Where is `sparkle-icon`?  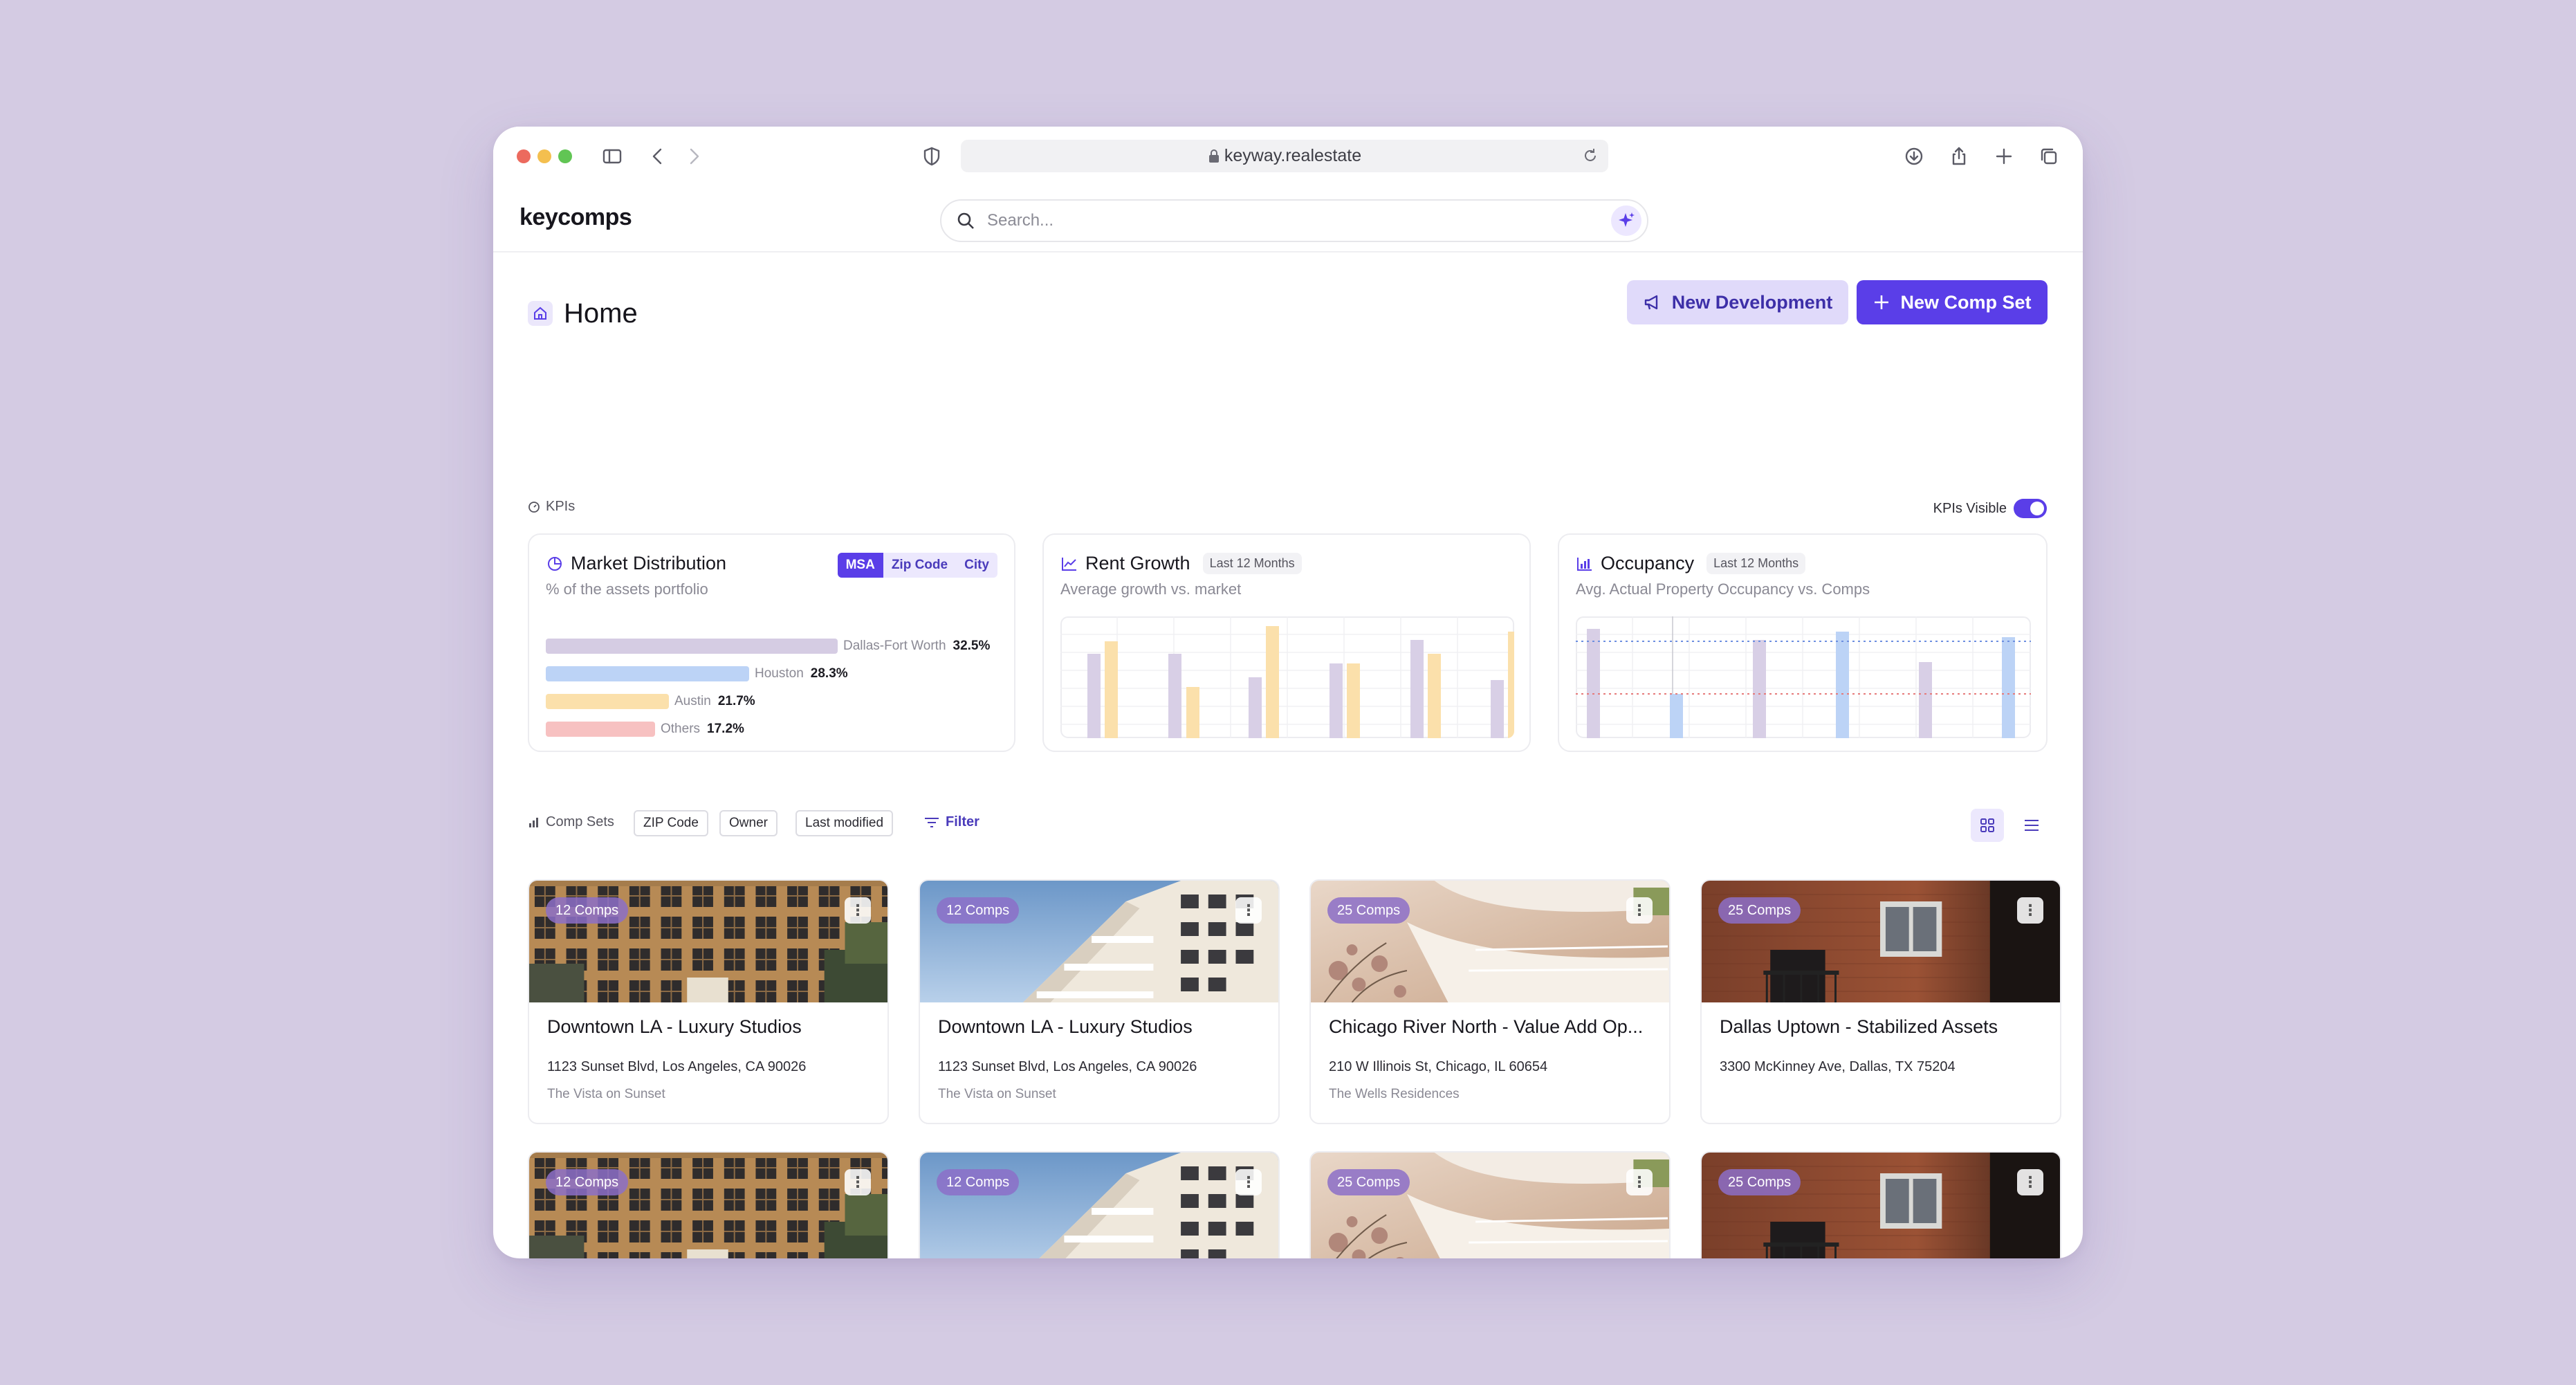
sparkle-icon is located at coordinates (1627, 219).